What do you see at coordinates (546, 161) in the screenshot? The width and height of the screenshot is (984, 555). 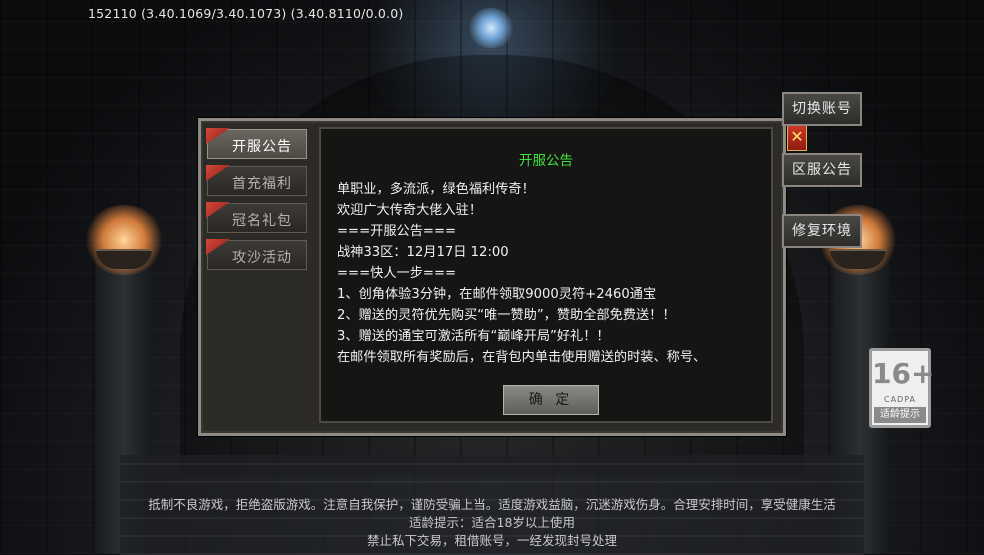 I see `notice-title: 开服公告` at bounding box center [546, 161].